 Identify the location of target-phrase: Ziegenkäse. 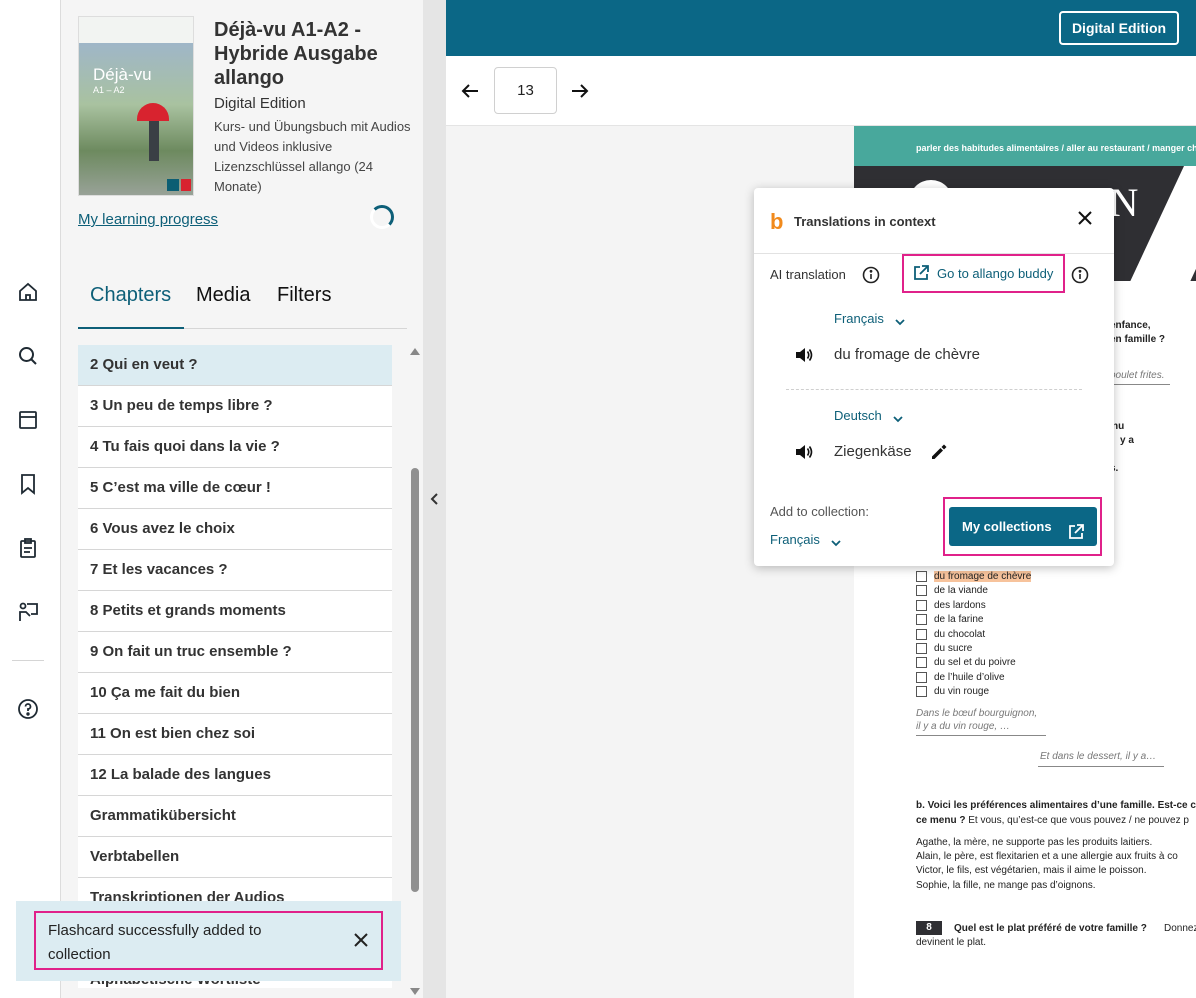
(873, 451).